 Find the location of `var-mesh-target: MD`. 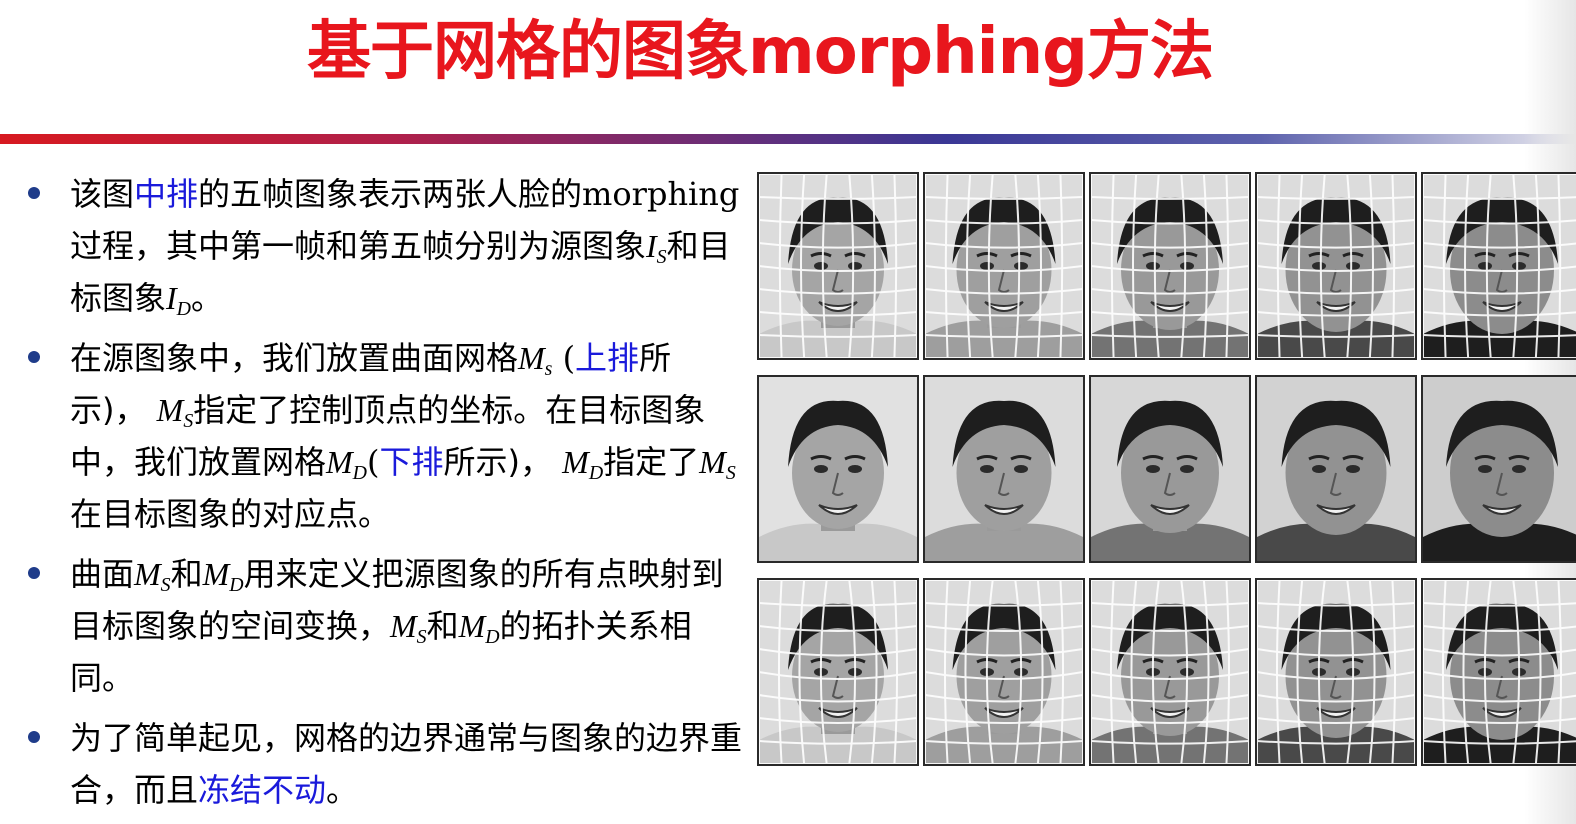

var-mesh-target: MD is located at coordinates (346, 464).